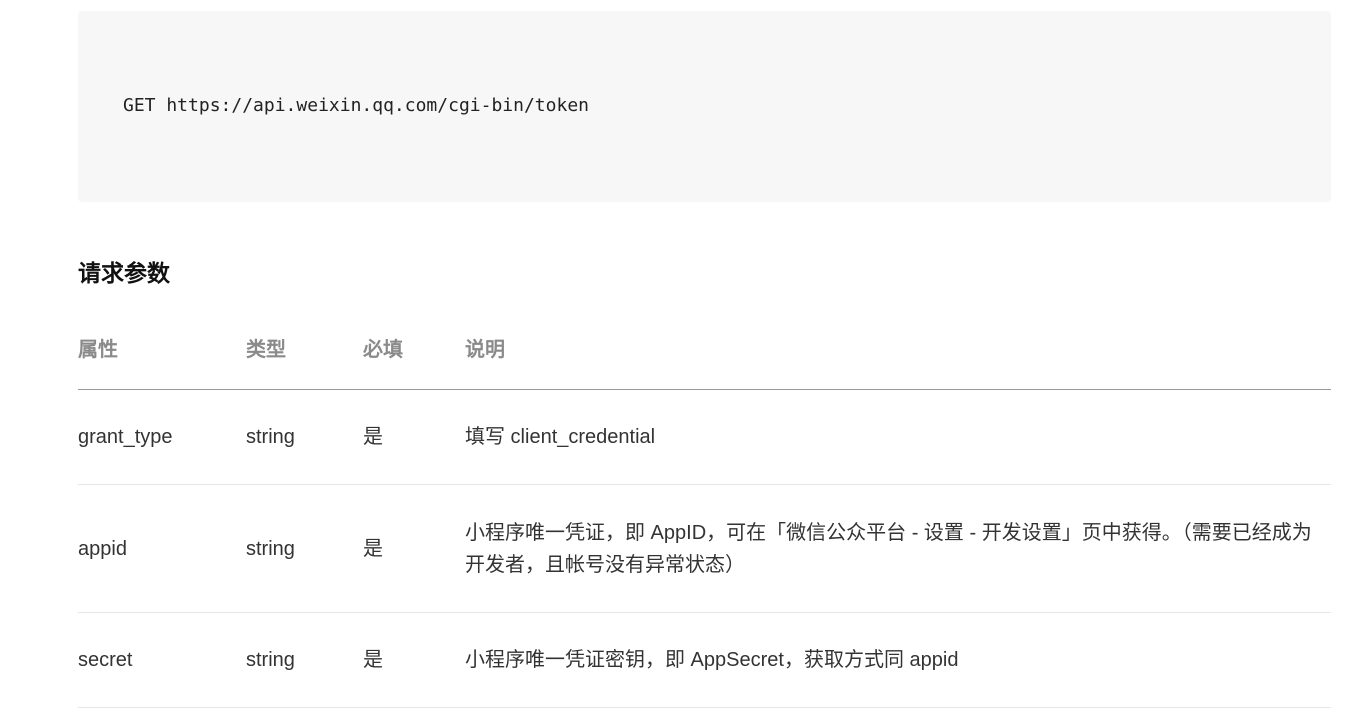  I want to click on param-description: 小程序唯一凭证密钥，即 AppSecret，获取方式同 appid, so click(898, 660).